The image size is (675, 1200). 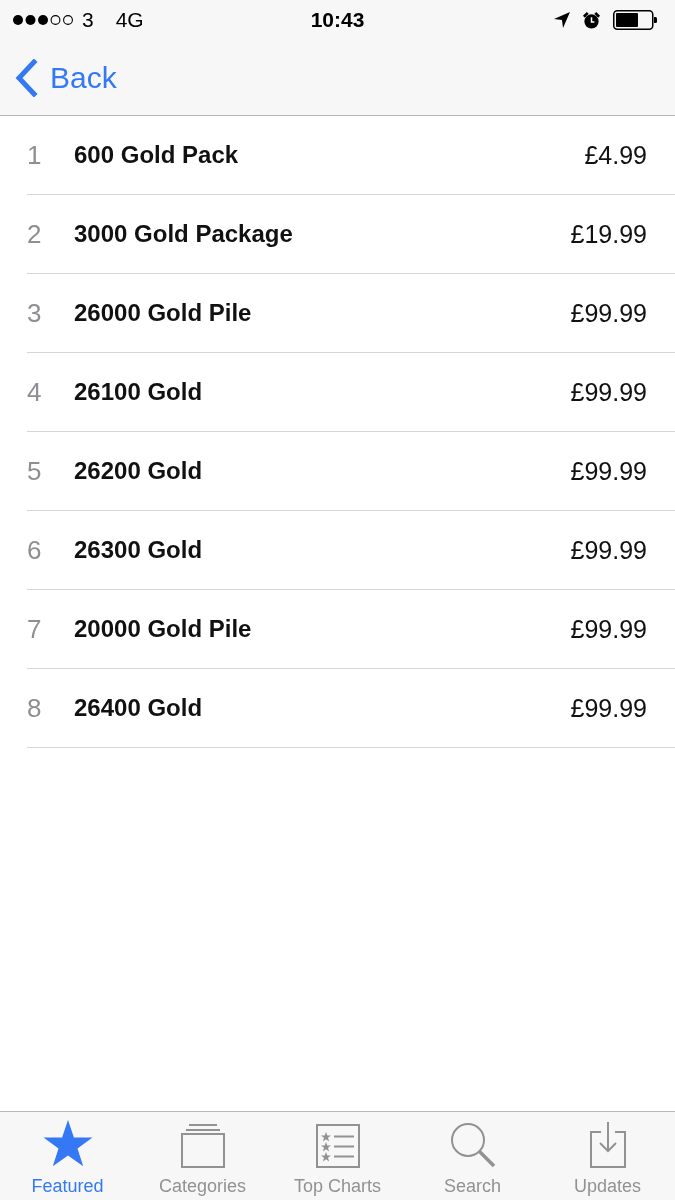 I want to click on tab-bar-item: Top Charts, so click(x=337, y=1156).